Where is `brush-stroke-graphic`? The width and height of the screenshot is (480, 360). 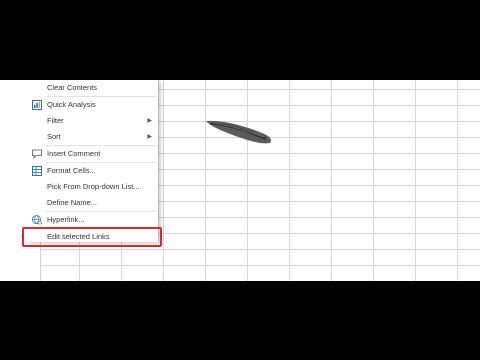 brush-stroke-graphic is located at coordinates (239, 132).